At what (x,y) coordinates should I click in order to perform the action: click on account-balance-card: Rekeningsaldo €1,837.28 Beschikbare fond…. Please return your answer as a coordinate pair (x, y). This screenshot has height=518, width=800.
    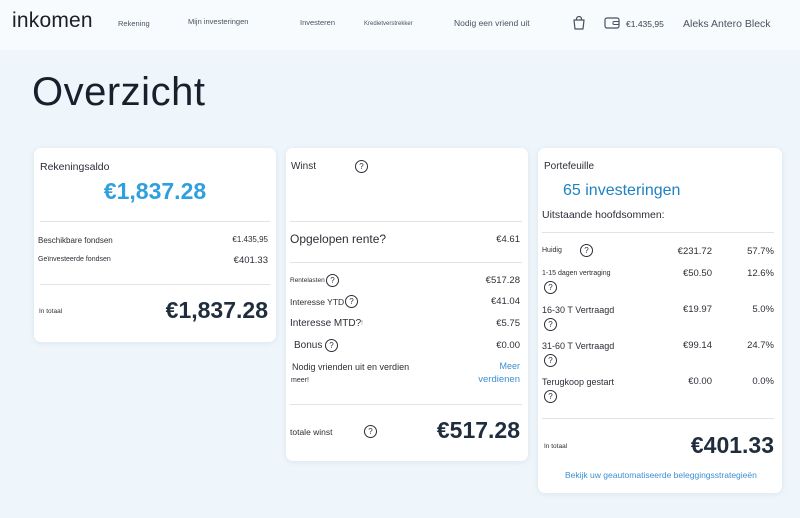
    Looking at the image, I should click on (155, 245).